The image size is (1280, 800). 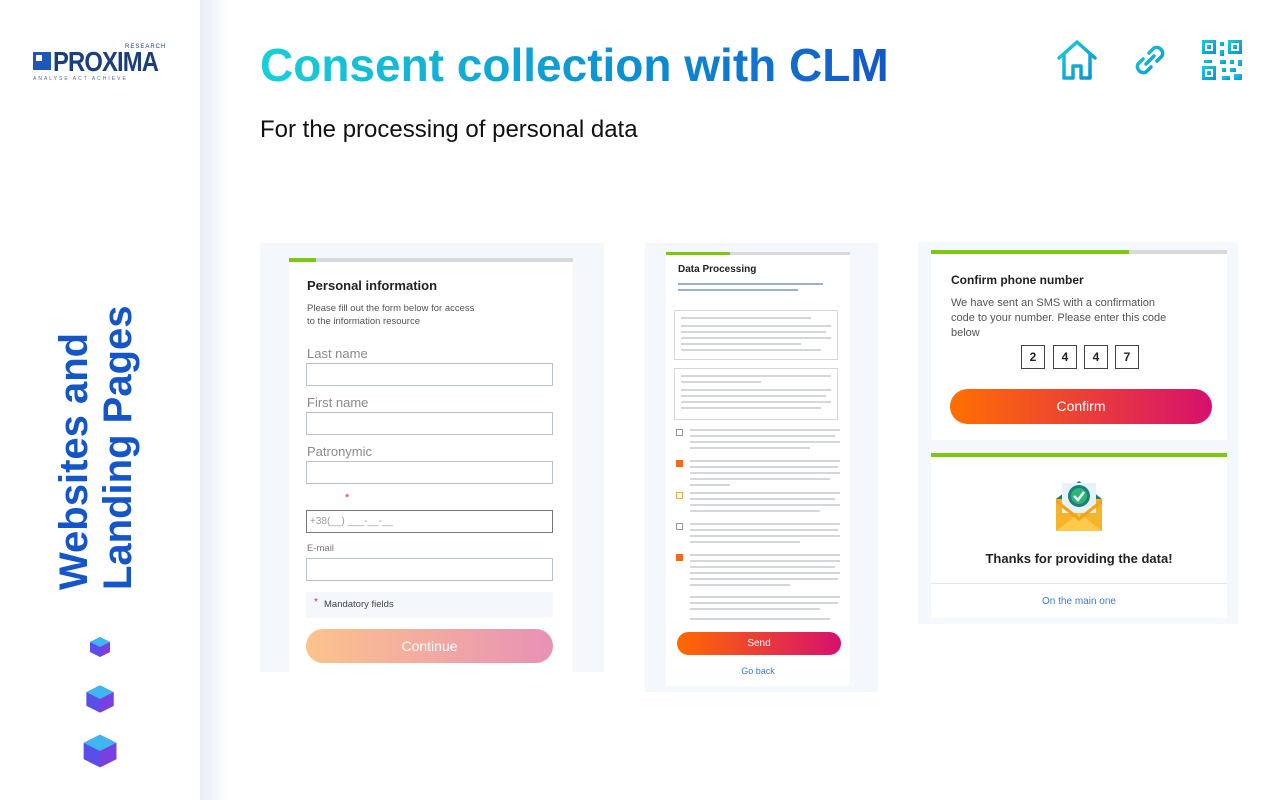 What do you see at coordinates (449, 129) in the screenshot?
I see `page-subtitle: For the processing of personal data` at bounding box center [449, 129].